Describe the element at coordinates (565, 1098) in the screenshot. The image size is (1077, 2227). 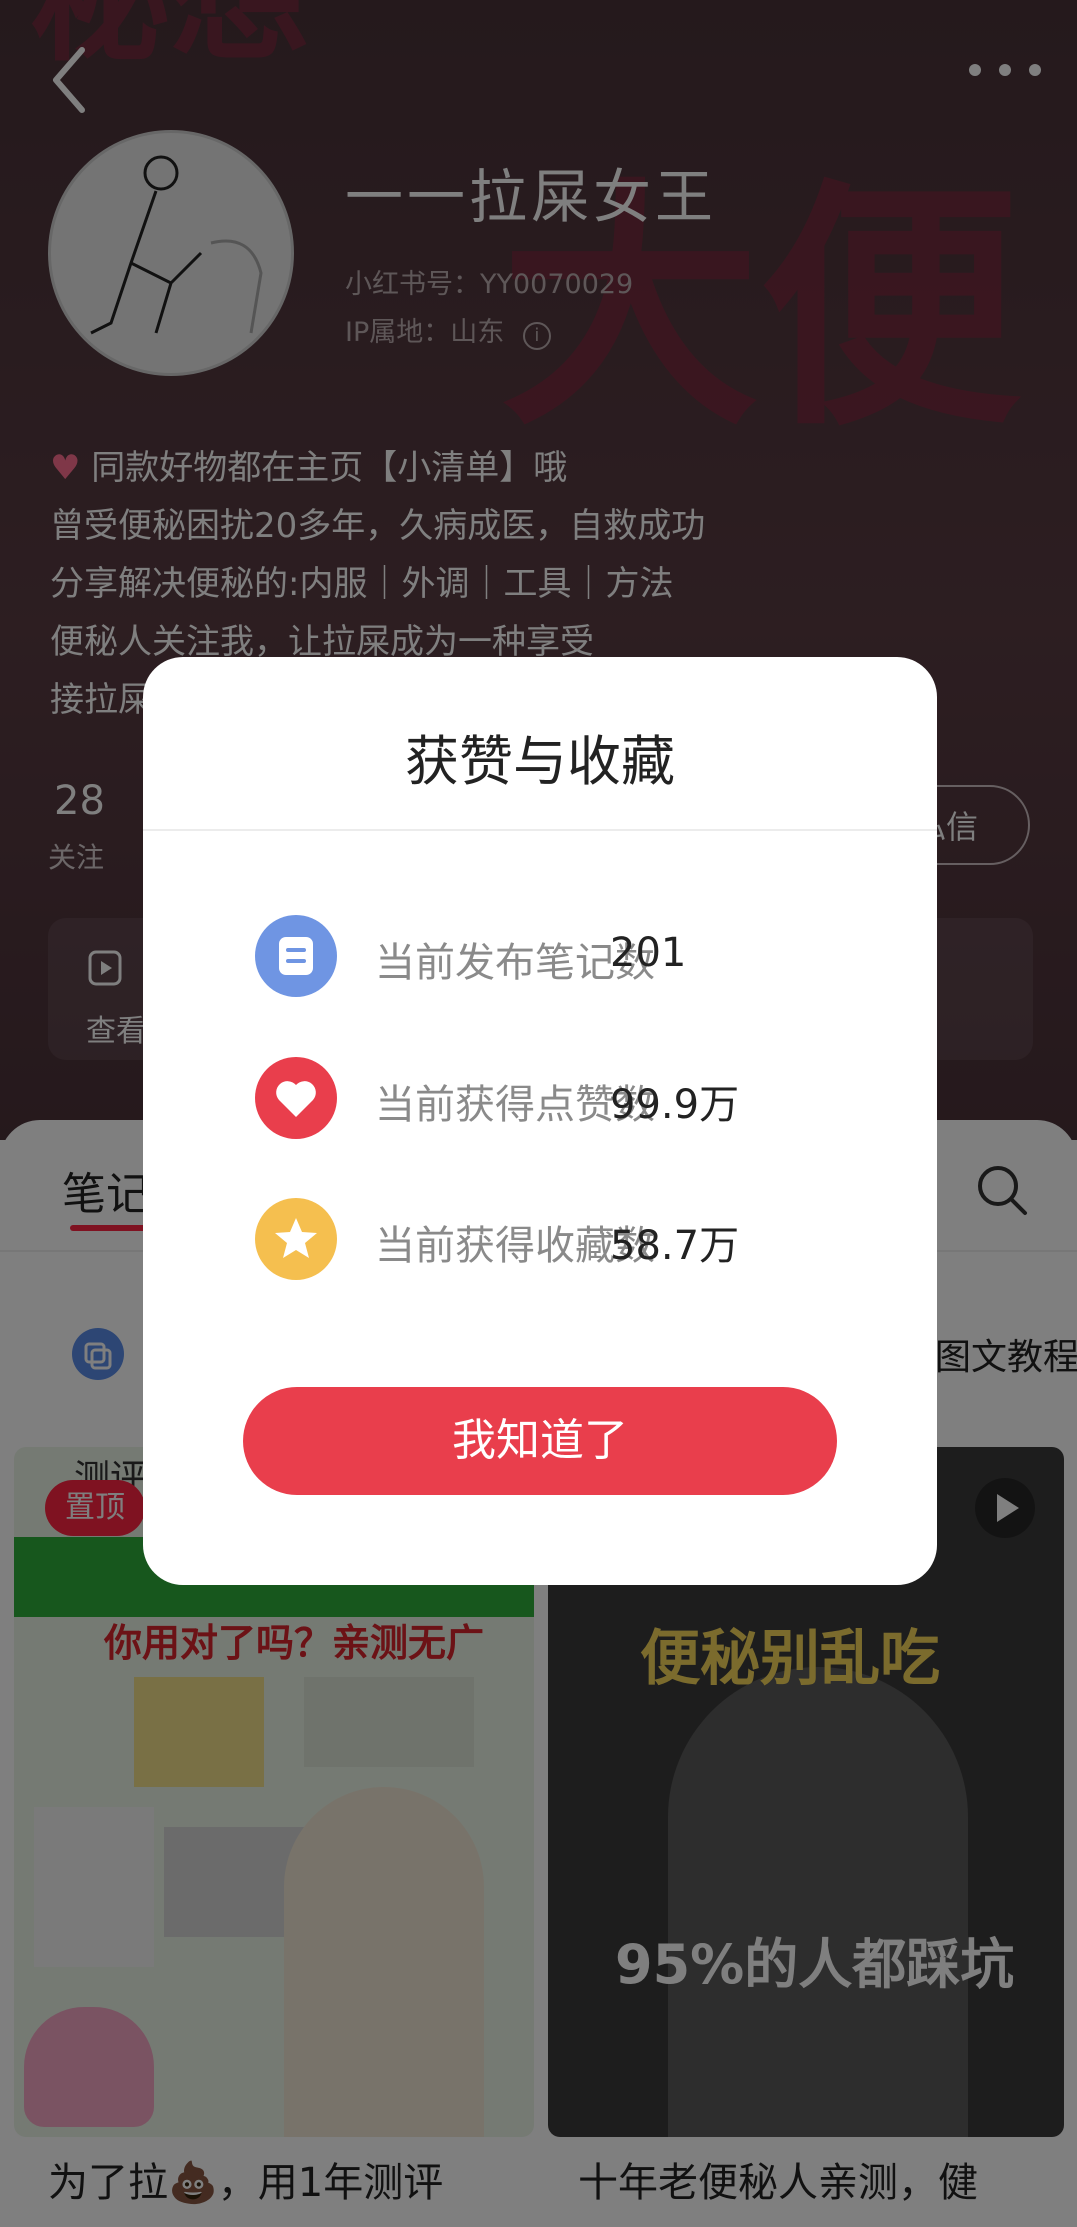
I see `stat-row-likes: 当前获得点赞数 99.9万` at that location.